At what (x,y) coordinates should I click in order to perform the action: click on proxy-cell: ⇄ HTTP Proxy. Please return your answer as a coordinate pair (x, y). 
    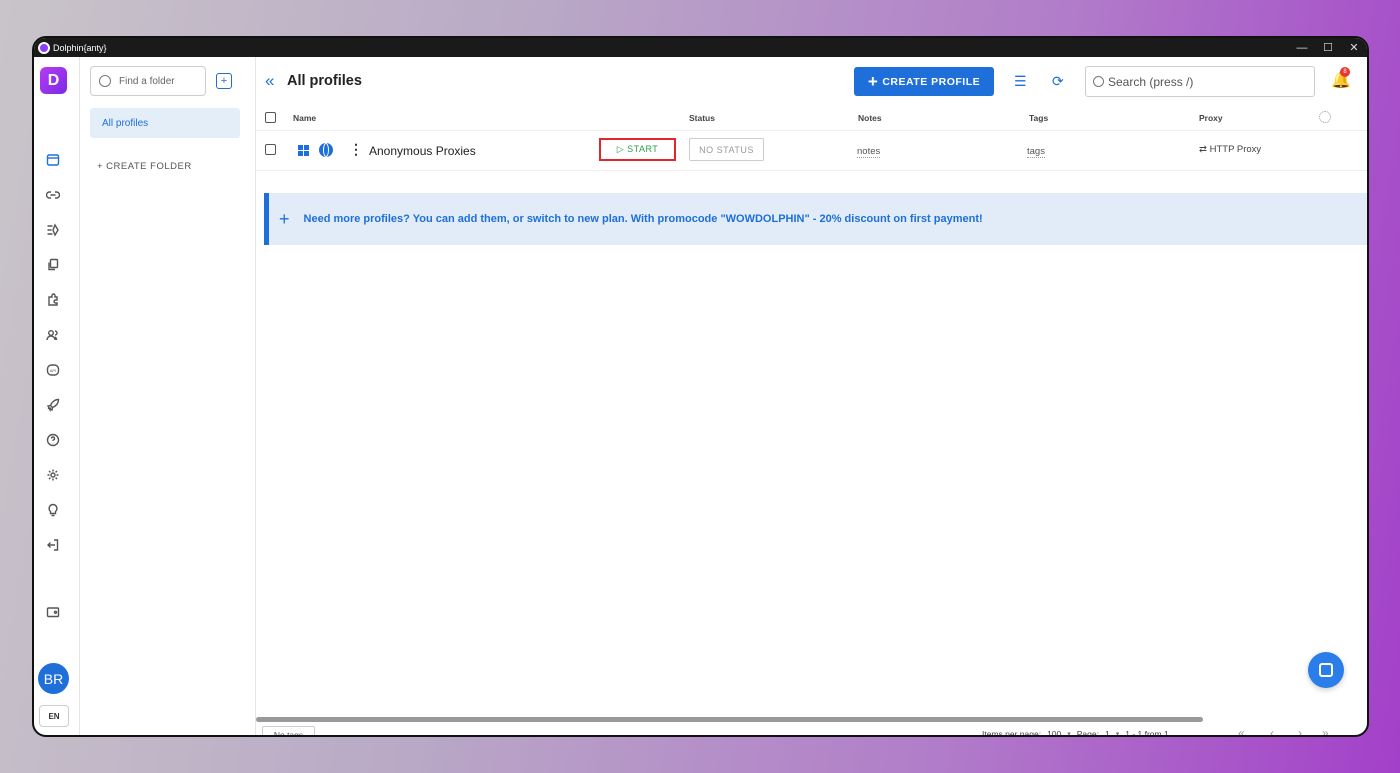
    Looking at the image, I should click on (1230, 149).